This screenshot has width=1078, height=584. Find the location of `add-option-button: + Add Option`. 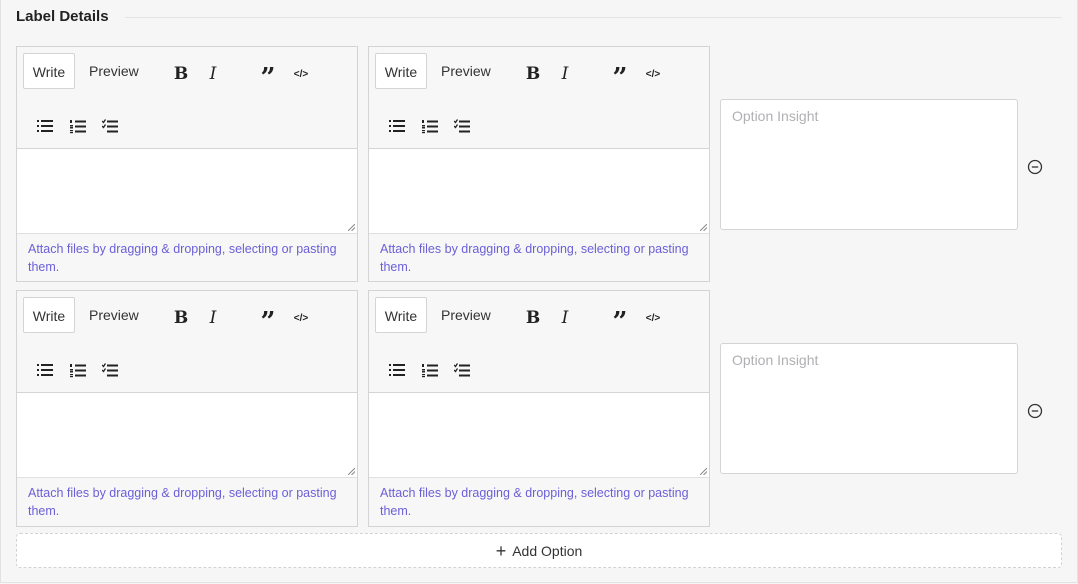

add-option-button: + Add Option is located at coordinates (539, 550).